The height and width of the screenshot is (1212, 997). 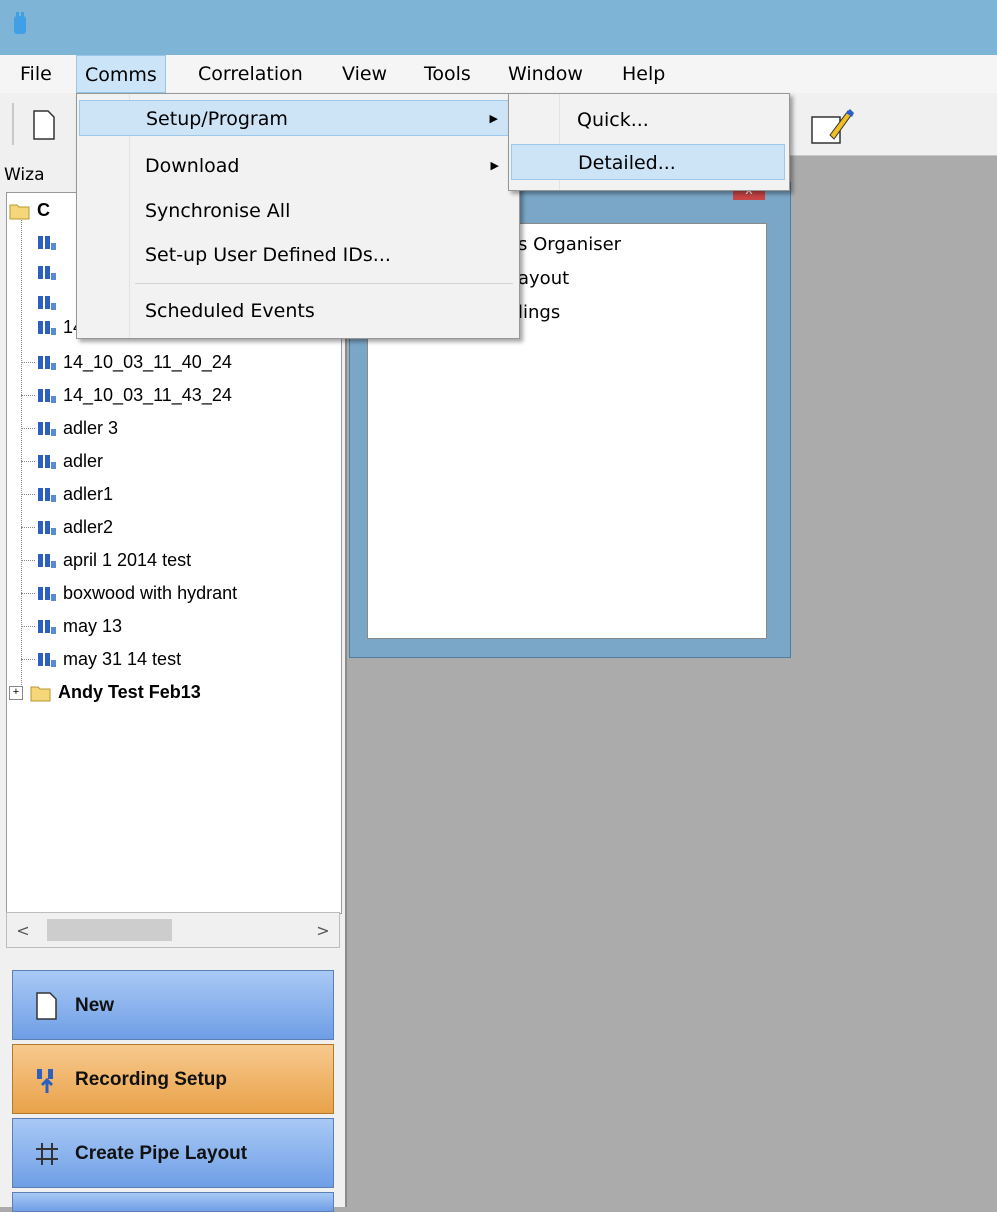 I want to click on wizard-tab: Wiza, so click(x=22, y=175).